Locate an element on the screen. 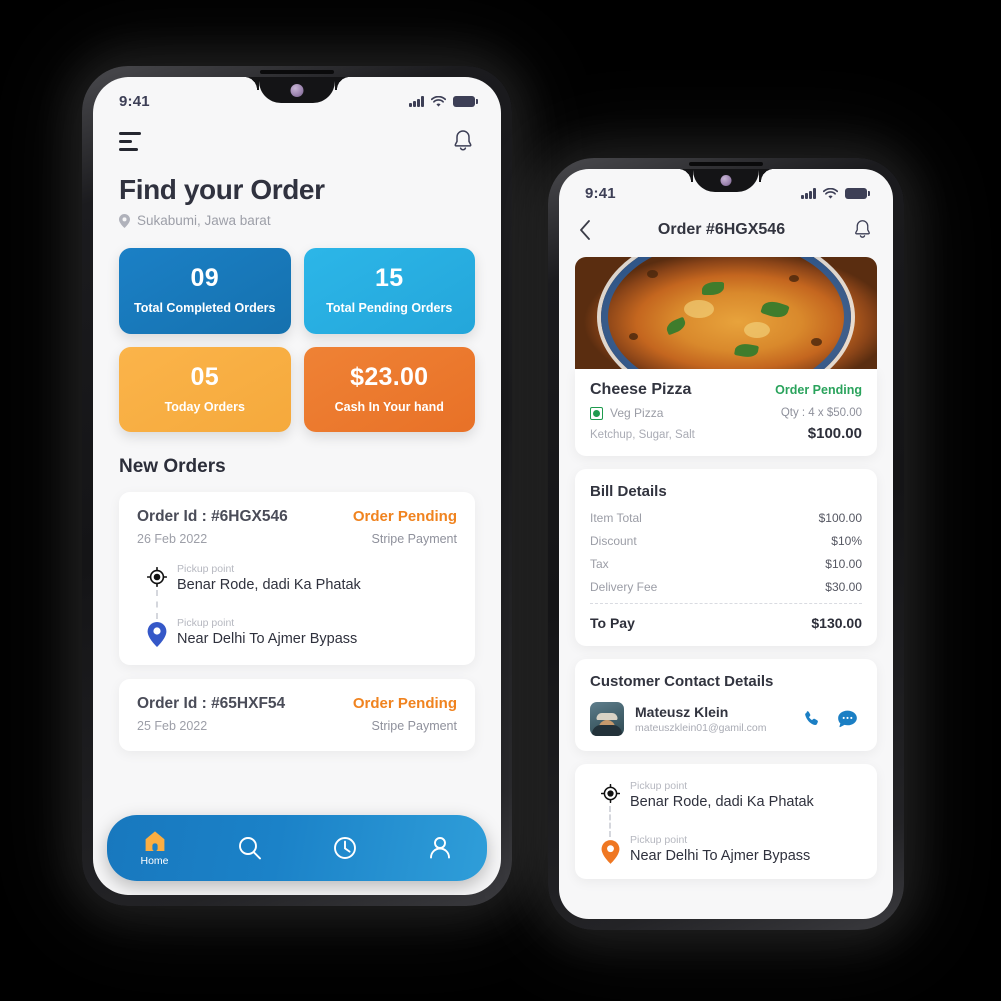 This screenshot has width=1001, height=1001. pickup-label: Pickup point is located at coordinates (659, 786).